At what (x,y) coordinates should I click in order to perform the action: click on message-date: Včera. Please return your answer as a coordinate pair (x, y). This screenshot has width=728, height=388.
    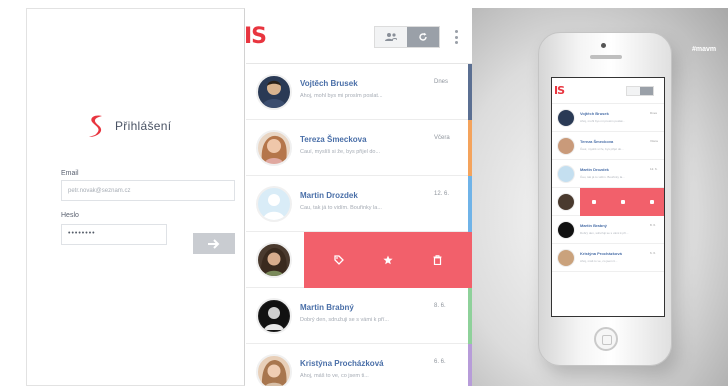
    Looking at the image, I should click on (442, 138).